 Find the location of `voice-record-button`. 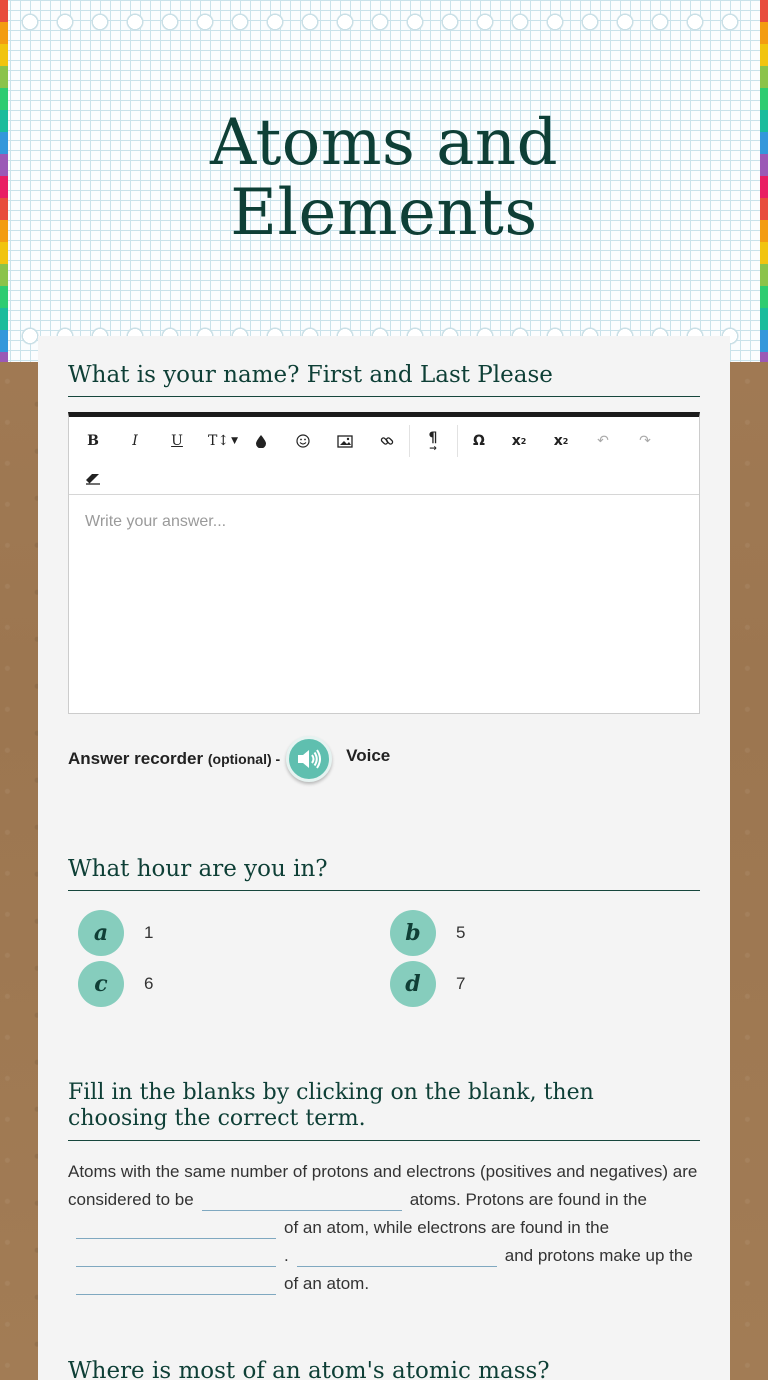

voice-record-button is located at coordinates (309, 759).